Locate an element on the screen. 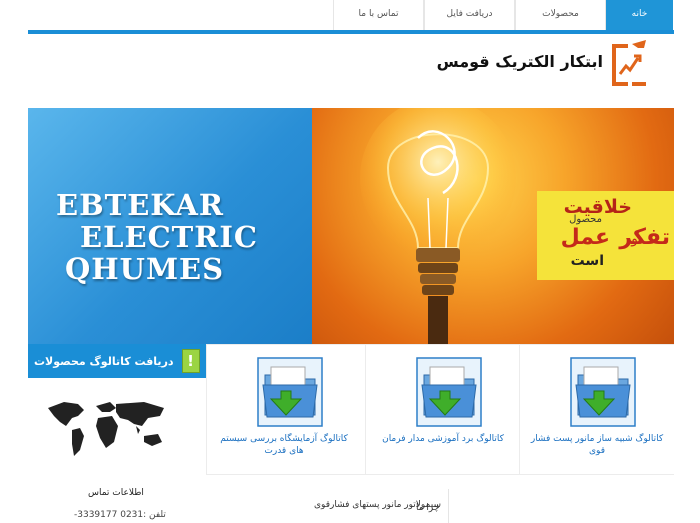  main-nav: خانه محصولات دریافت فایل تماس با ما is located at coordinates (366, 15).